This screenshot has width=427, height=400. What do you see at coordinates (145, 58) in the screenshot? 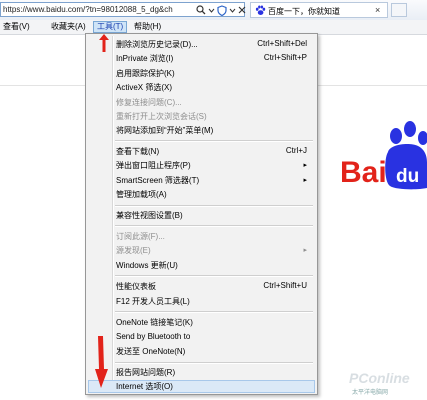
I see `menu-item-label: InPrivate 浏览(I)` at bounding box center [145, 58].